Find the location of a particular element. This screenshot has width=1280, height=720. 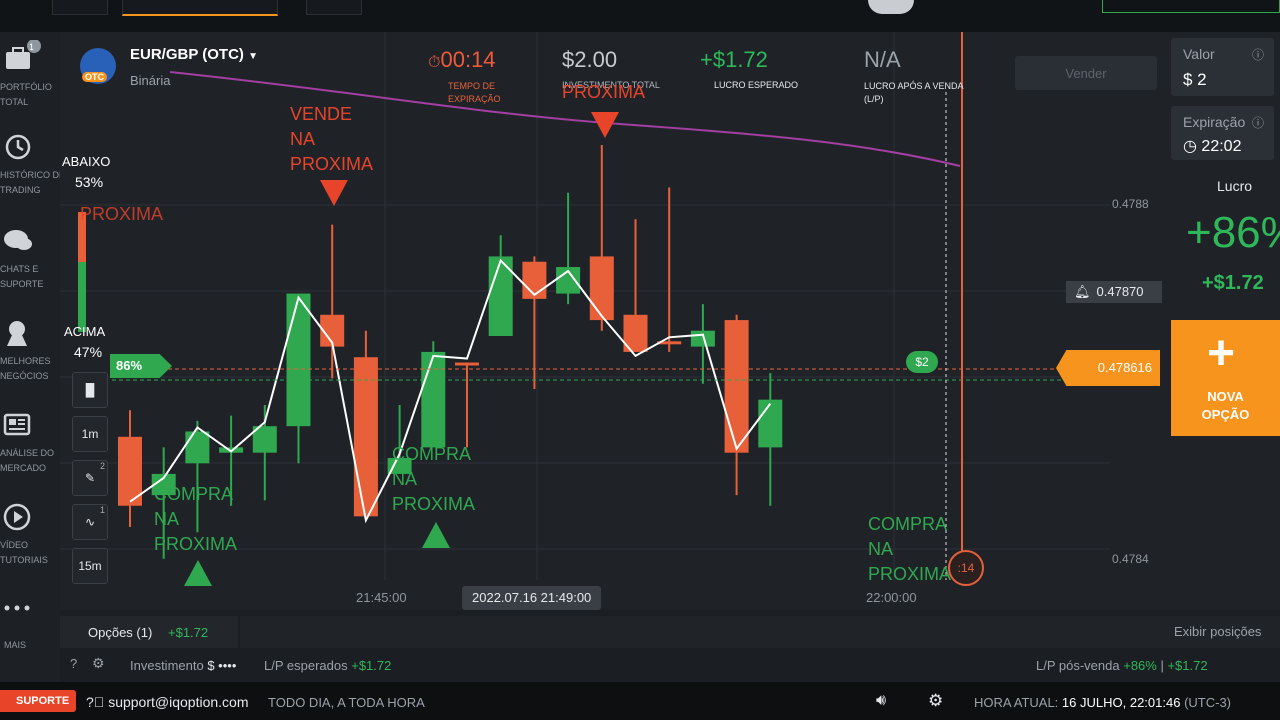

sidebar-item-market-analysis: ANÁLISE DO MERCADO is located at coordinates (30, 447).